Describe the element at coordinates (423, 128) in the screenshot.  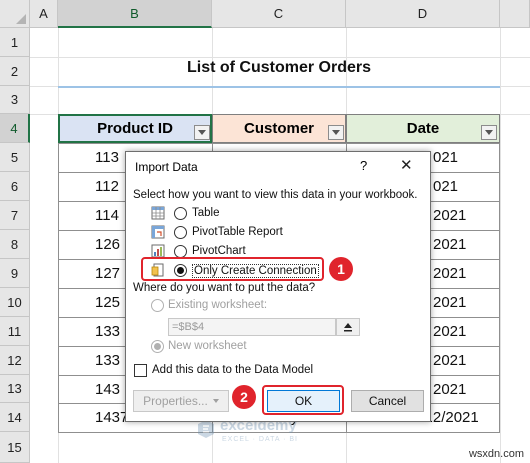
I see `header-date: Date` at that location.